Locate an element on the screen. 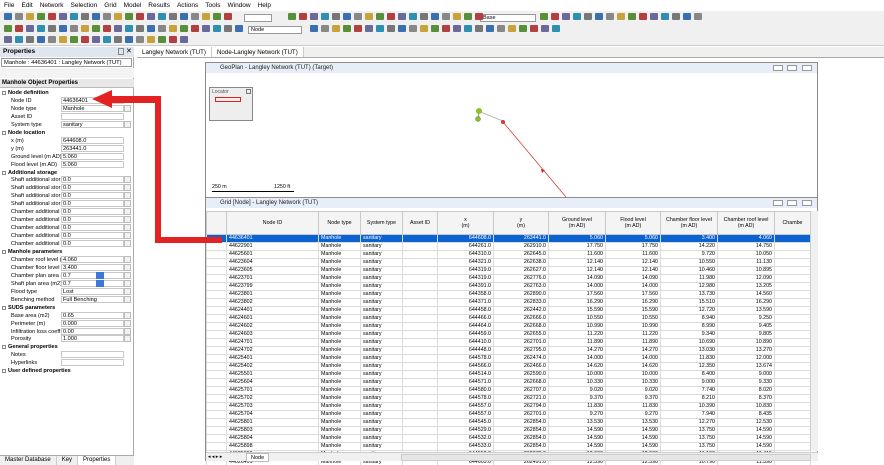 Image resolution: width=884 pixels, height=465 pixels. table-cell: 263441.0 is located at coordinates (521, 238).